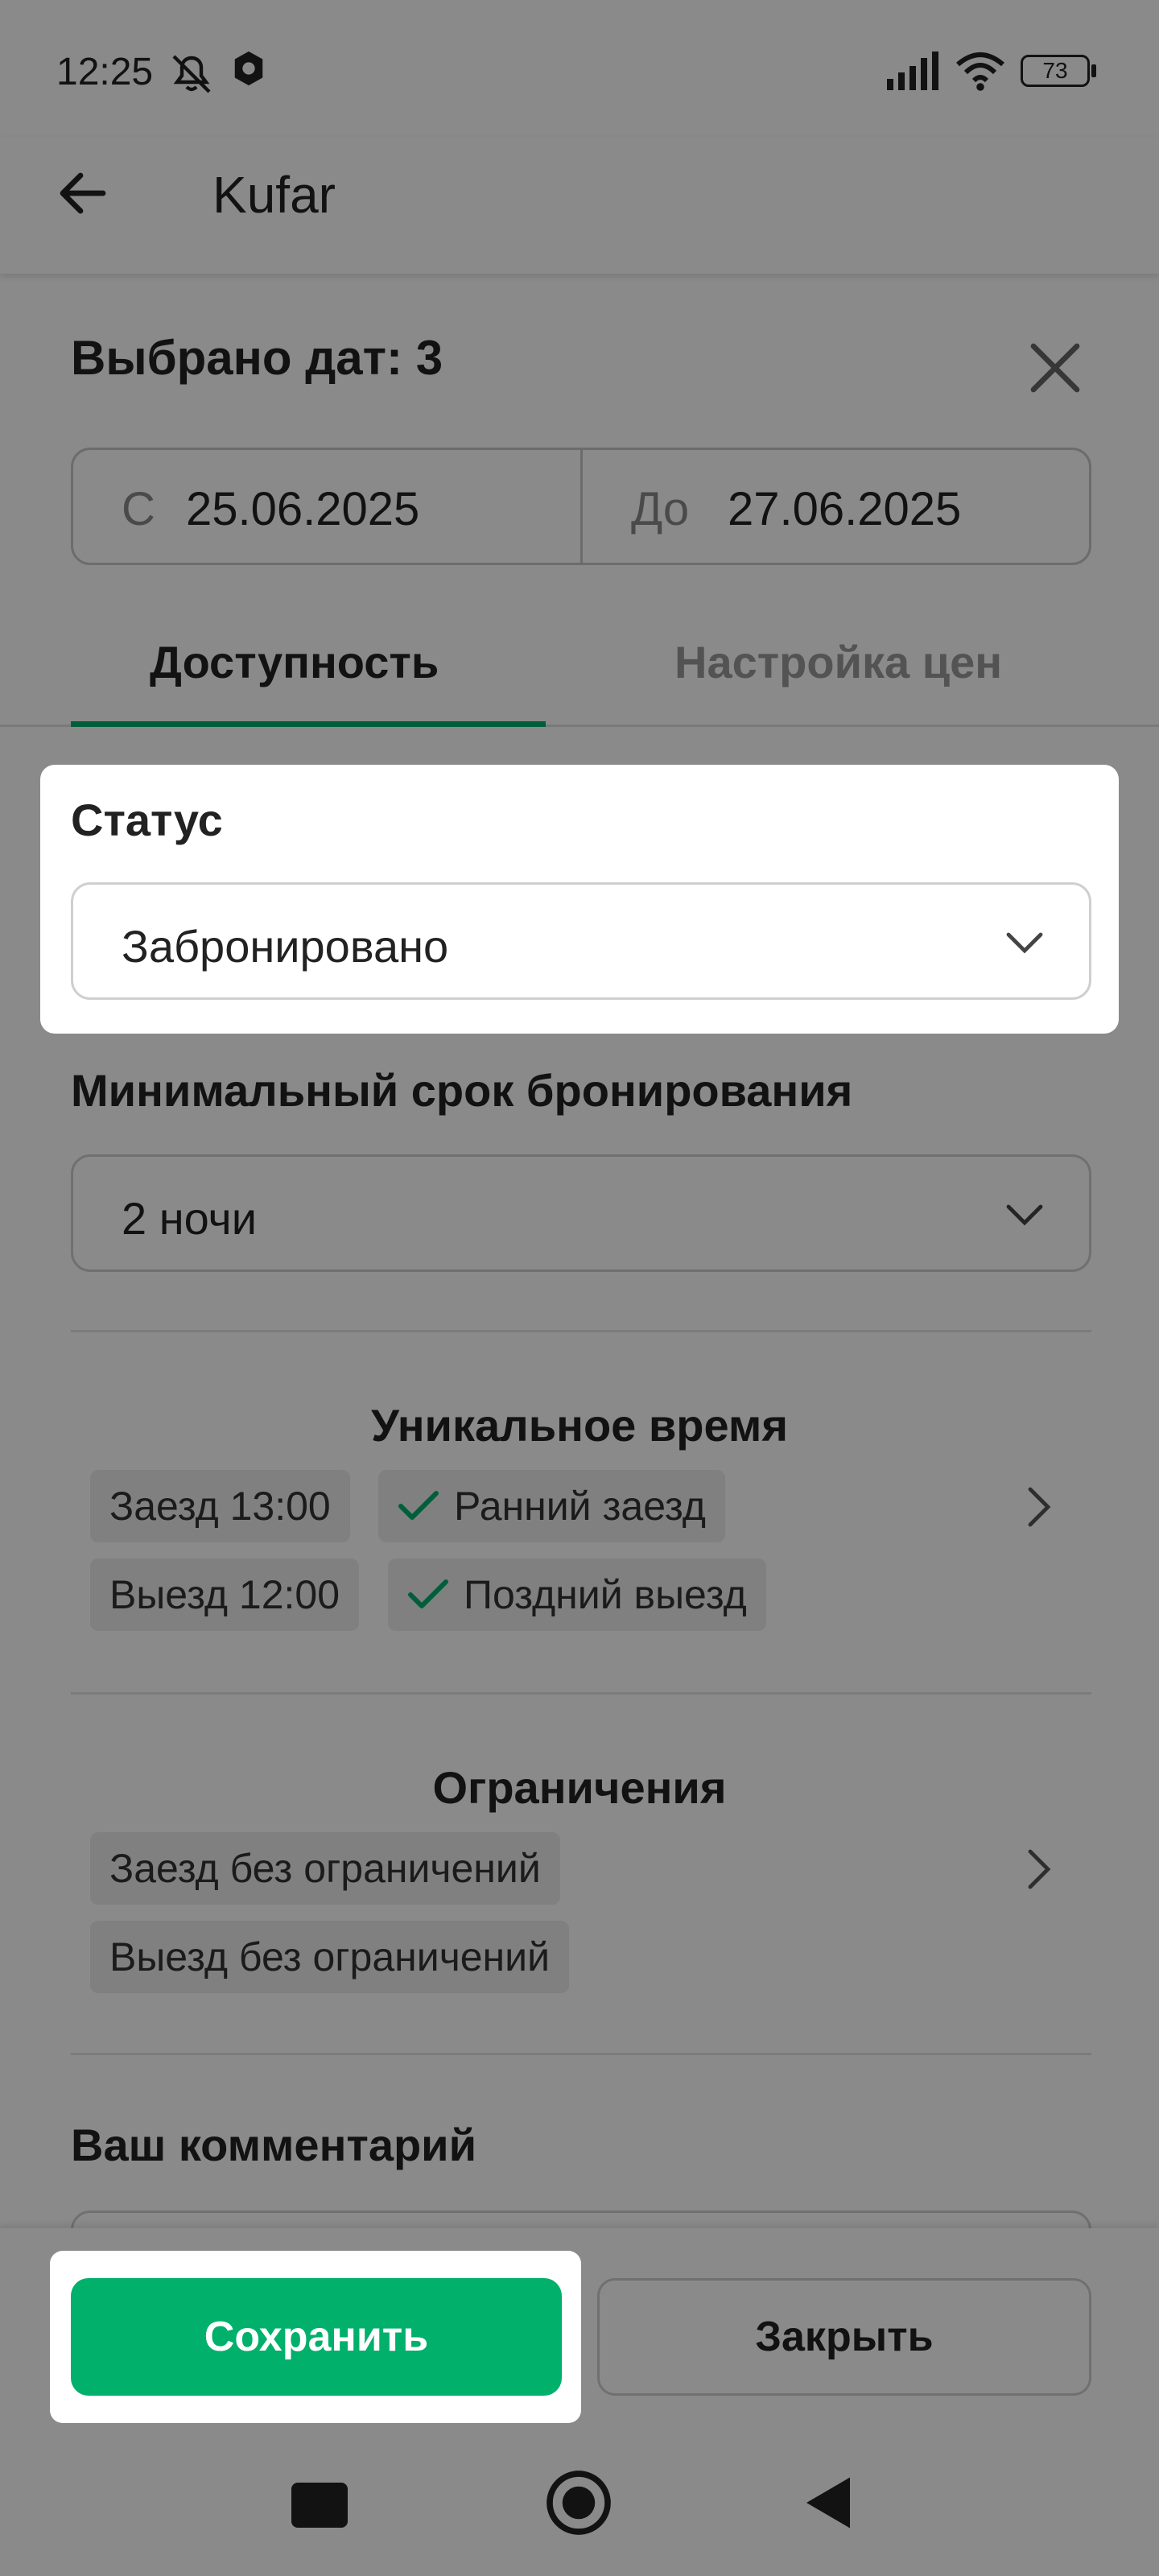 Image resolution: width=1159 pixels, height=2576 pixels. I want to click on app-bar, so click(579, 205).